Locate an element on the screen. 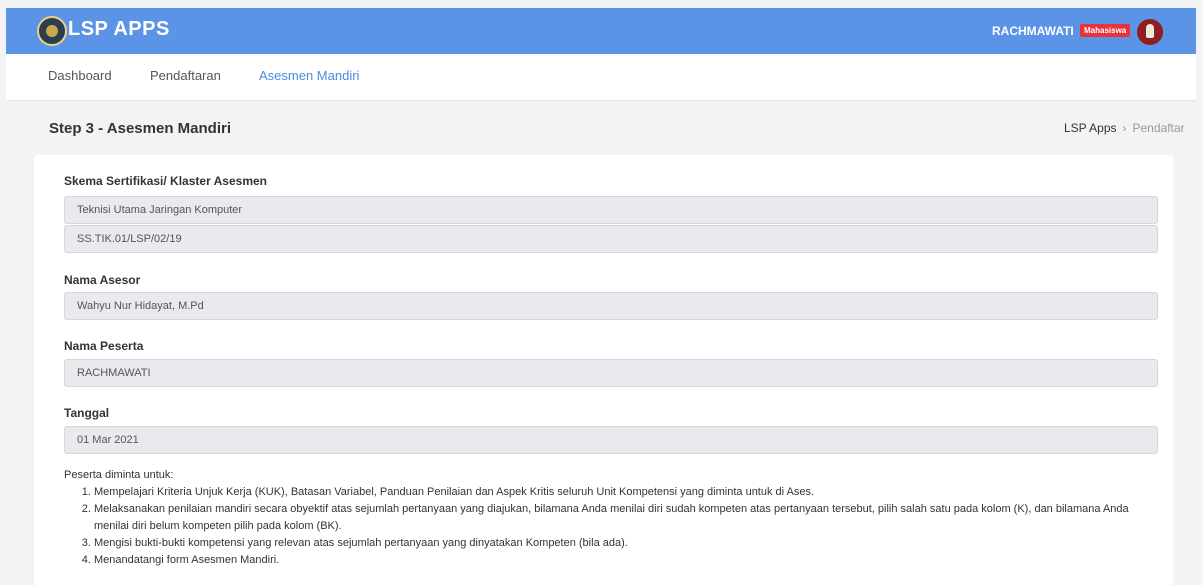 The image size is (1203, 585). app-logo-text: LSP APPS is located at coordinates (119, 29).